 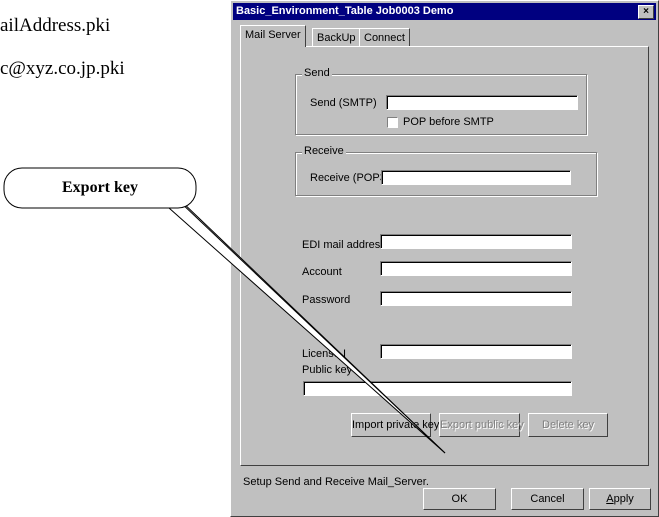 I want to click on export-public-key-button: Export public key, so click(x=481, y=425).